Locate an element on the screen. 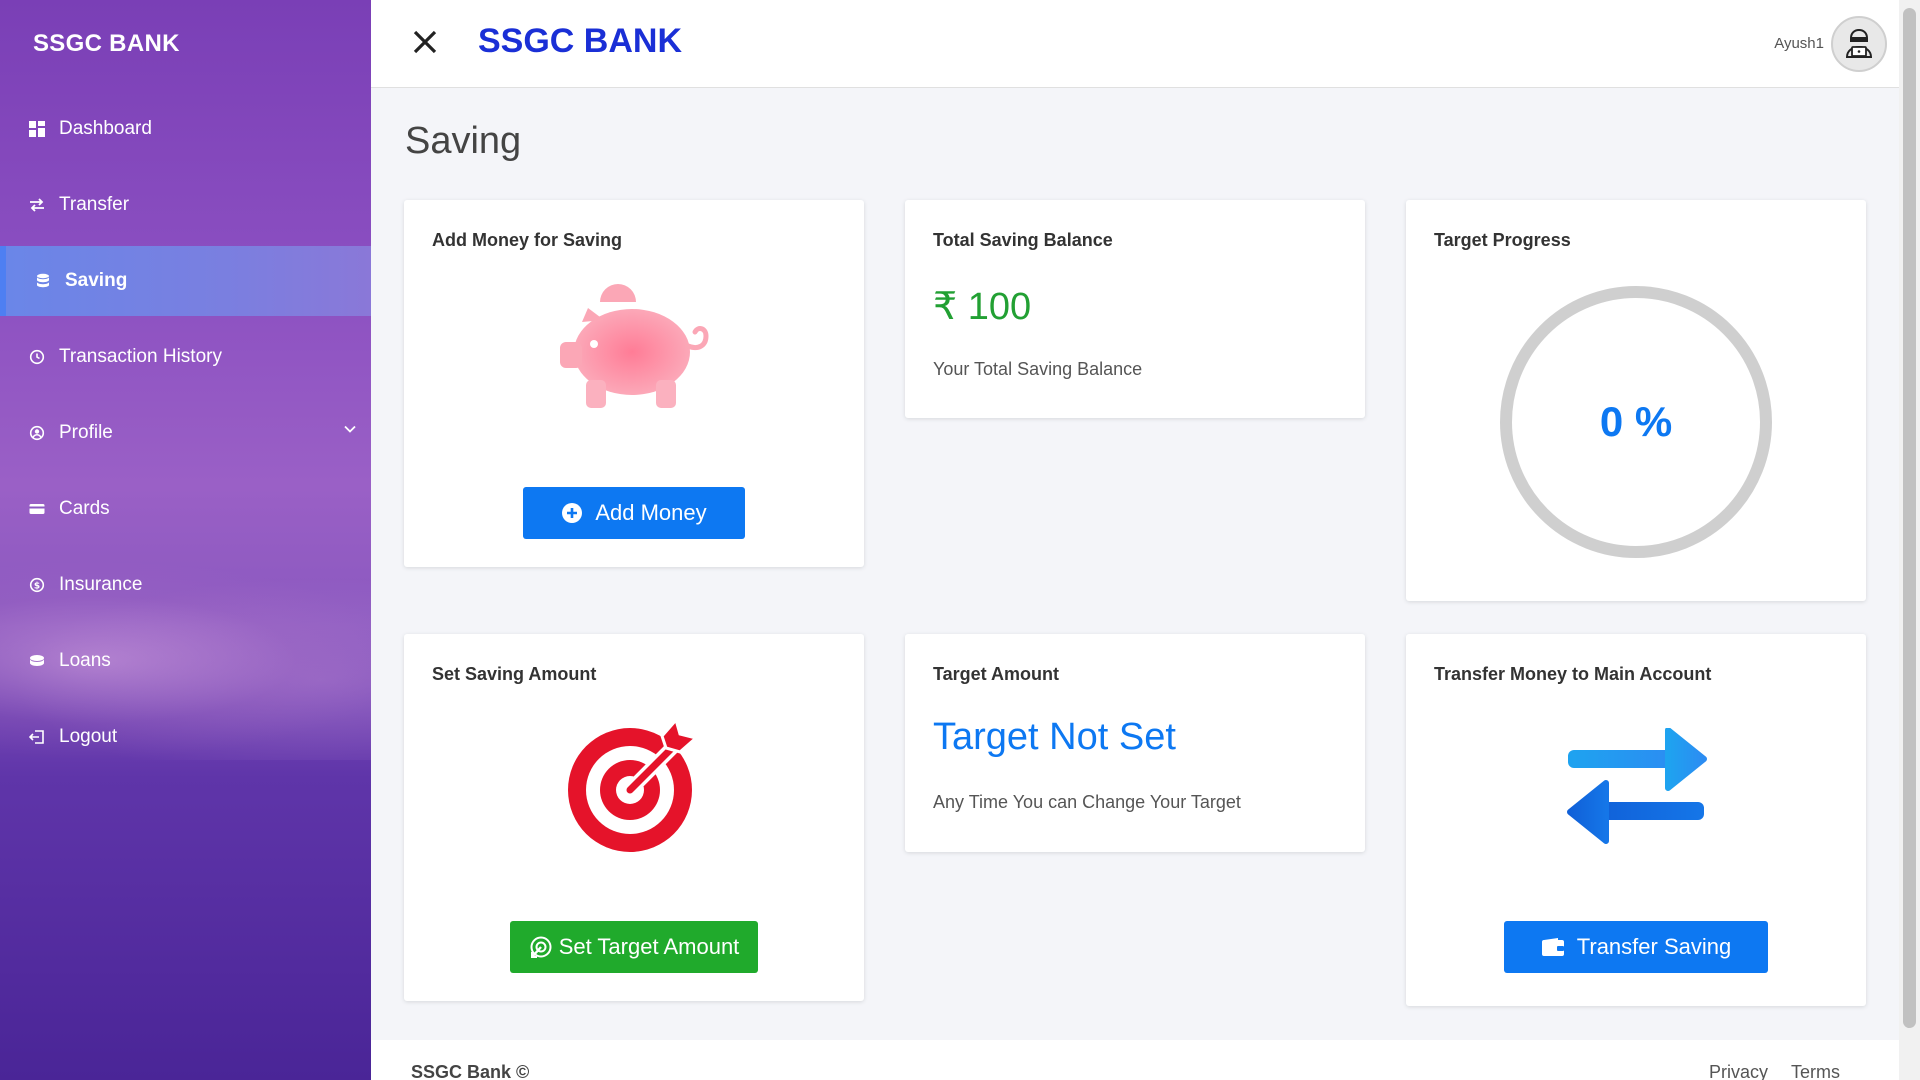 This screenshot has height=1080, width=1920. add-money-button: Add Money is located at coordinates (634, 513).